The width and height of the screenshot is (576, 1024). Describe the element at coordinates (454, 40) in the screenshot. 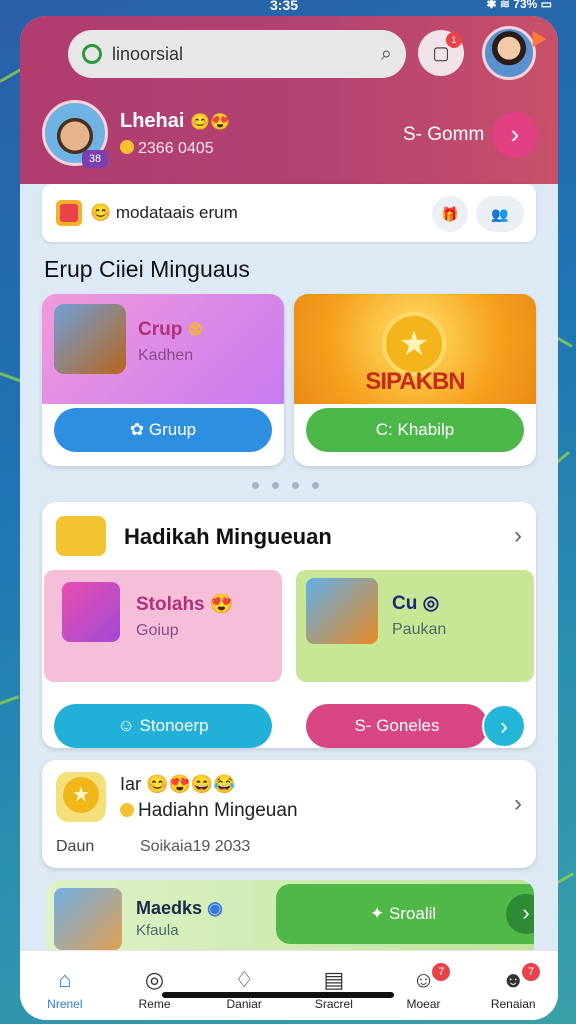

I see `inbox-badge: 1` at that location.